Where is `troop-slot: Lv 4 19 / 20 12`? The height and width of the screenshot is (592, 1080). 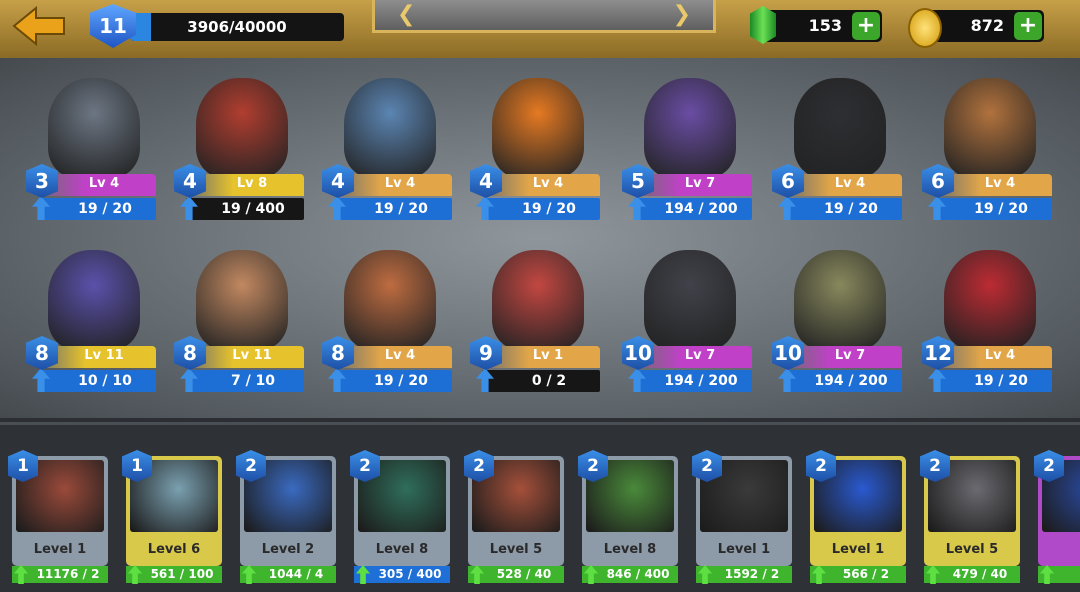 troop-slot: Lv 4 19 / 20 12 is located at coordinates (988, 330).